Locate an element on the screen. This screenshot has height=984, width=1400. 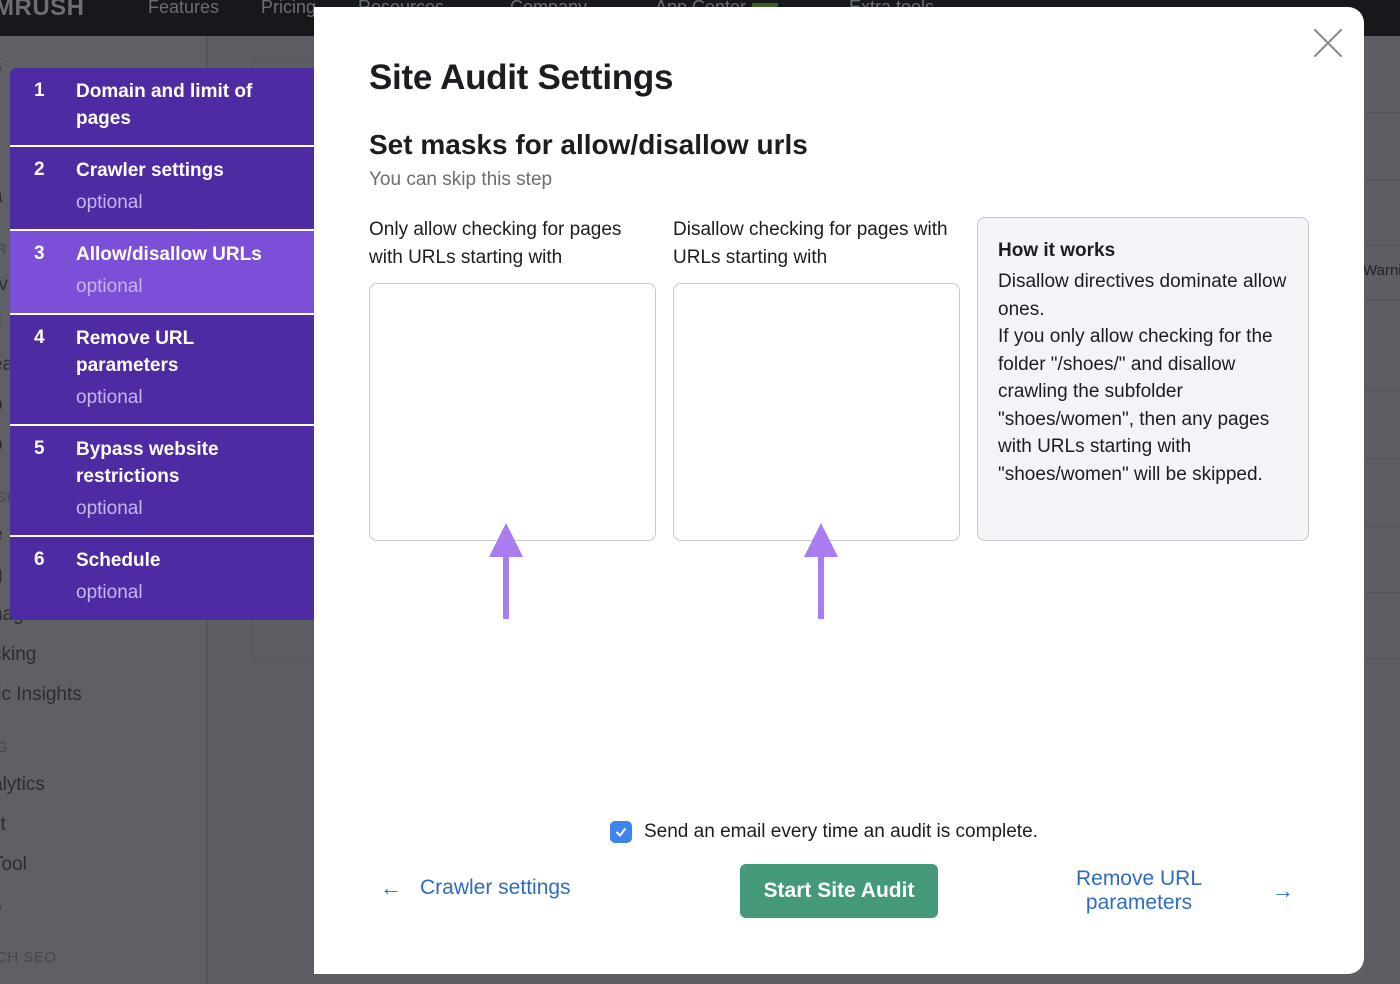
modal-title: Site Audit Settings is located at coordinates (521, 77).